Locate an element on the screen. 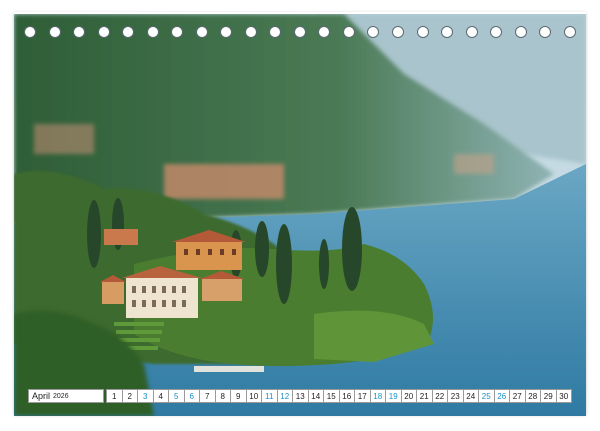 Image resolution: width=600 pixels, height=431 pixels. month-label-box: April 2026 is located at coordinates (66, 396).